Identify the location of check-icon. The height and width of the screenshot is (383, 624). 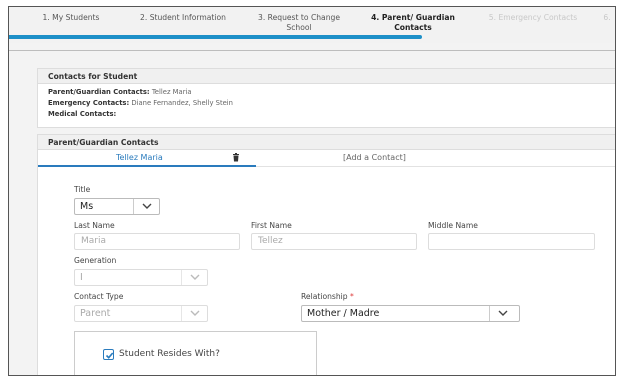
(109, 355).